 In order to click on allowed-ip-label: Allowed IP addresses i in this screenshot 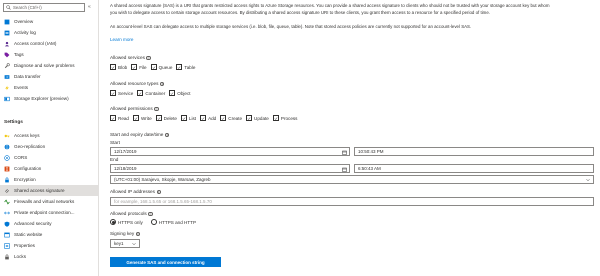, I will do `click(135, 192)`.